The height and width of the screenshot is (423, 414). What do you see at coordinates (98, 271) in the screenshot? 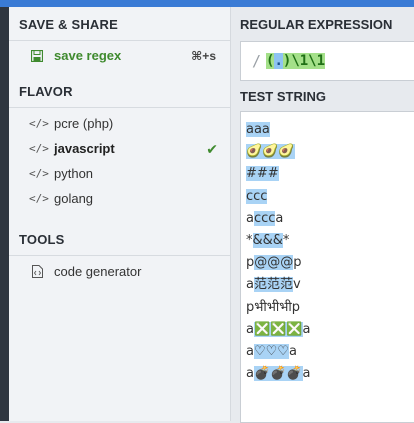
I see `code-generator-label: code generator` at bounding box center [98, 271].